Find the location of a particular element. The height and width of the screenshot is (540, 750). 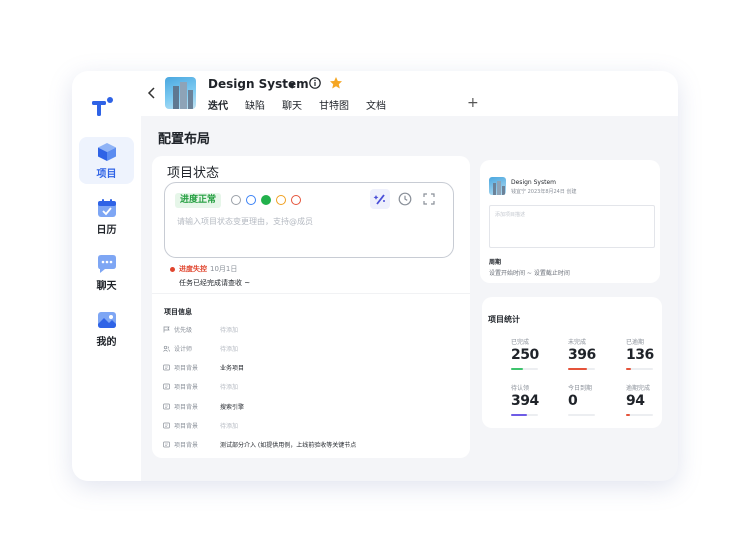

sidebar-item-calendar: 日历 is located at coordinates (106, 216).